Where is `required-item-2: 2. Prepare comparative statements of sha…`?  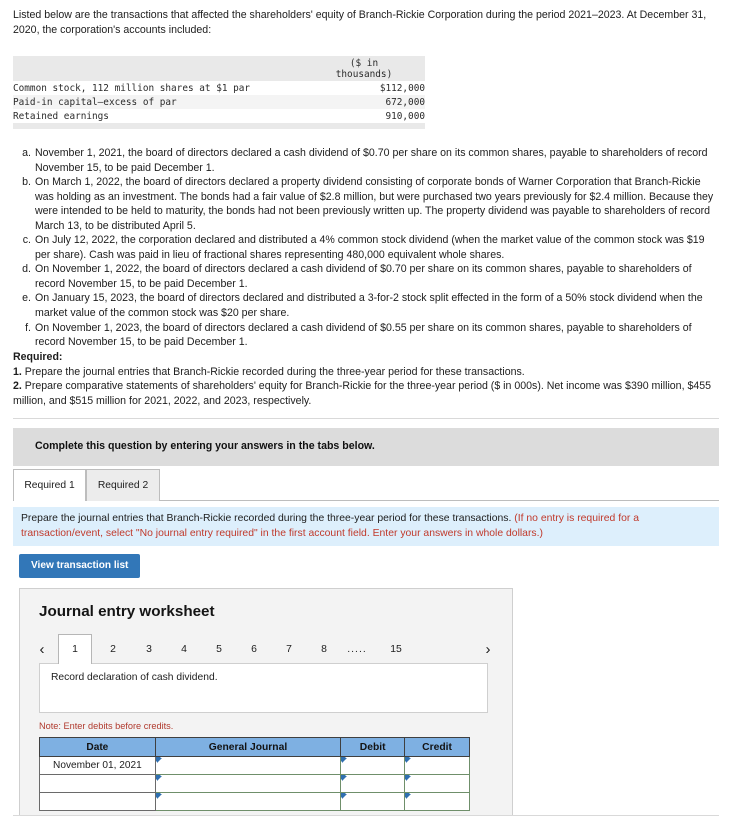
required-item-2: 2. Prepare comparative statements of sha… is located at coordinates (366, 393).